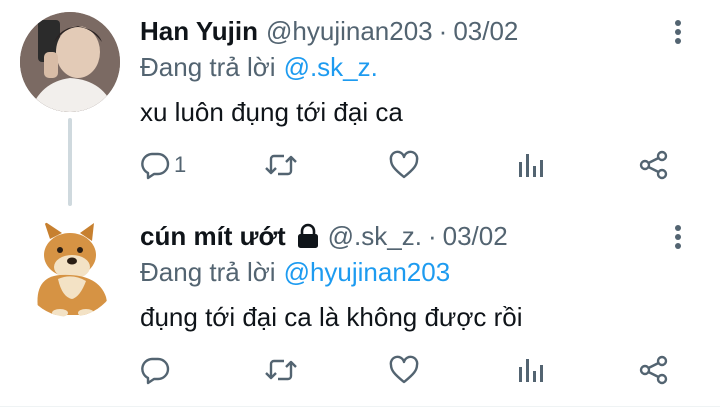  I want to click on reply-button, so click(157, 370).